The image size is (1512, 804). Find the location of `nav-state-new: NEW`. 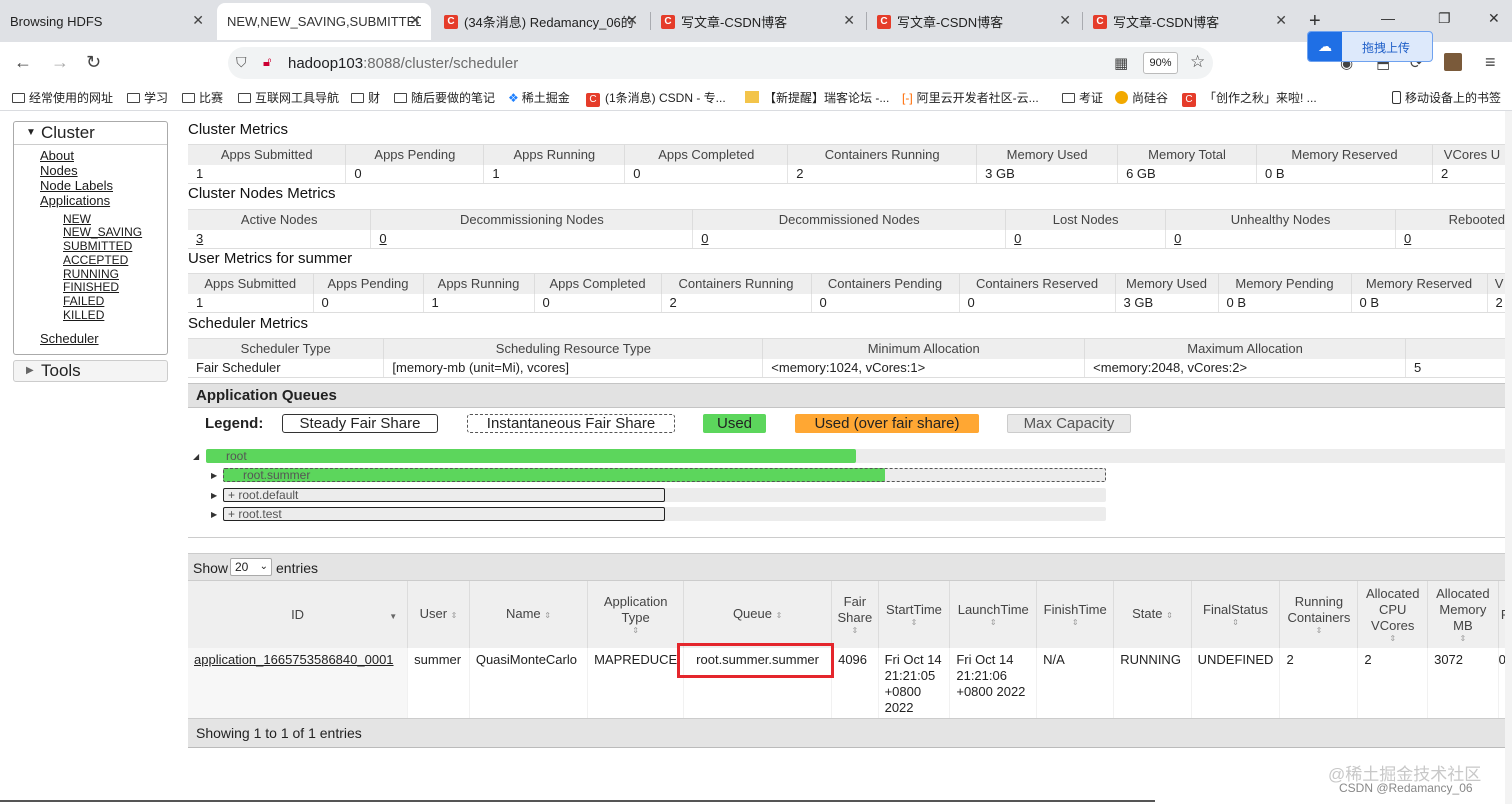

nav-state-new: NEW is located at coordinates (77, 219).